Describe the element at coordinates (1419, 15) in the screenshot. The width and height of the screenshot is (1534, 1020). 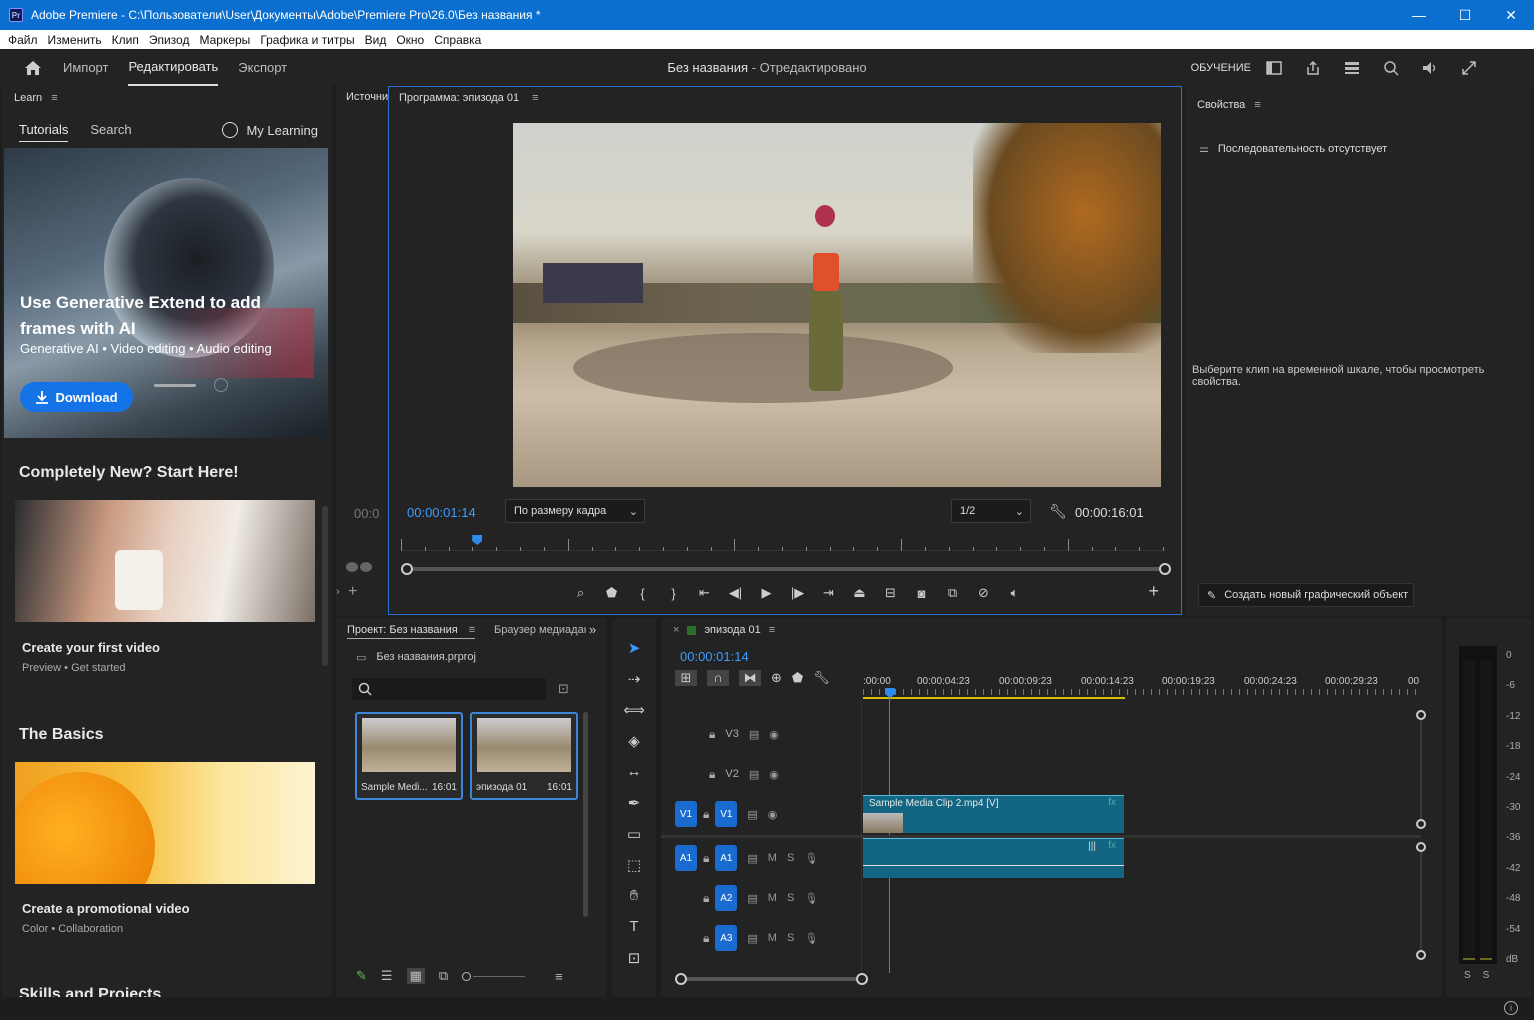
I see `minimize-button: —` at that location.